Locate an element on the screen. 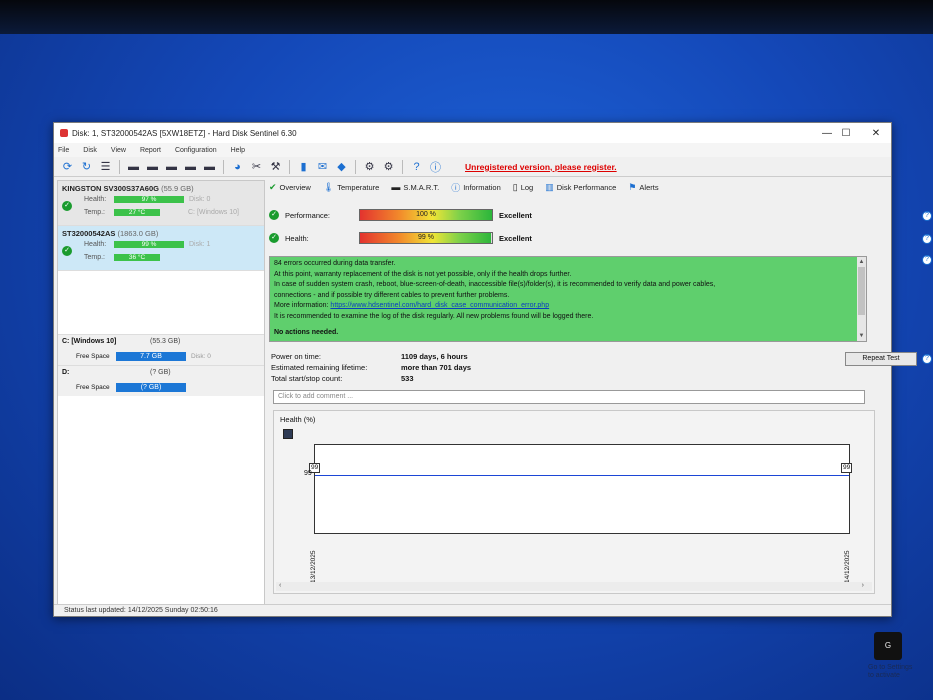 The width and height of the screenshot is (933, 700). bell-icon: ⚑ is located at coordinates (632, 186).